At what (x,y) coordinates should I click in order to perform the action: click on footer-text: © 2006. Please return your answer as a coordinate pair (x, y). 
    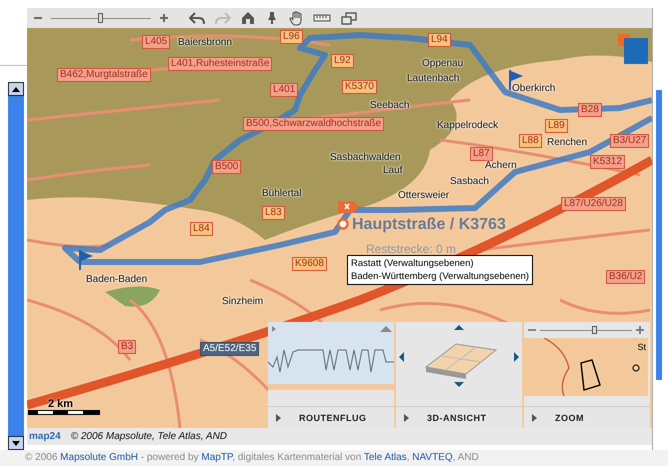
    Looking at the image, I should click on (41, 457).